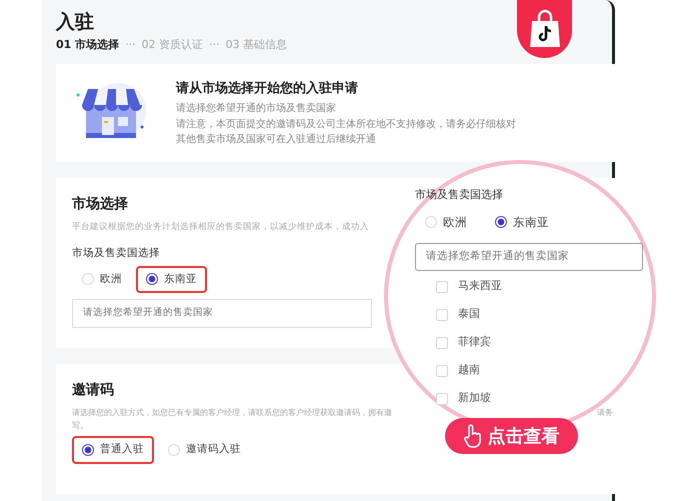 Image resolution: width=674 pixels, height=501 pixels. What do you see at coordinates (463, 286) in the screenshot?
I see `dropdown-item: 马来西亚` at bounding box center [463, 286].